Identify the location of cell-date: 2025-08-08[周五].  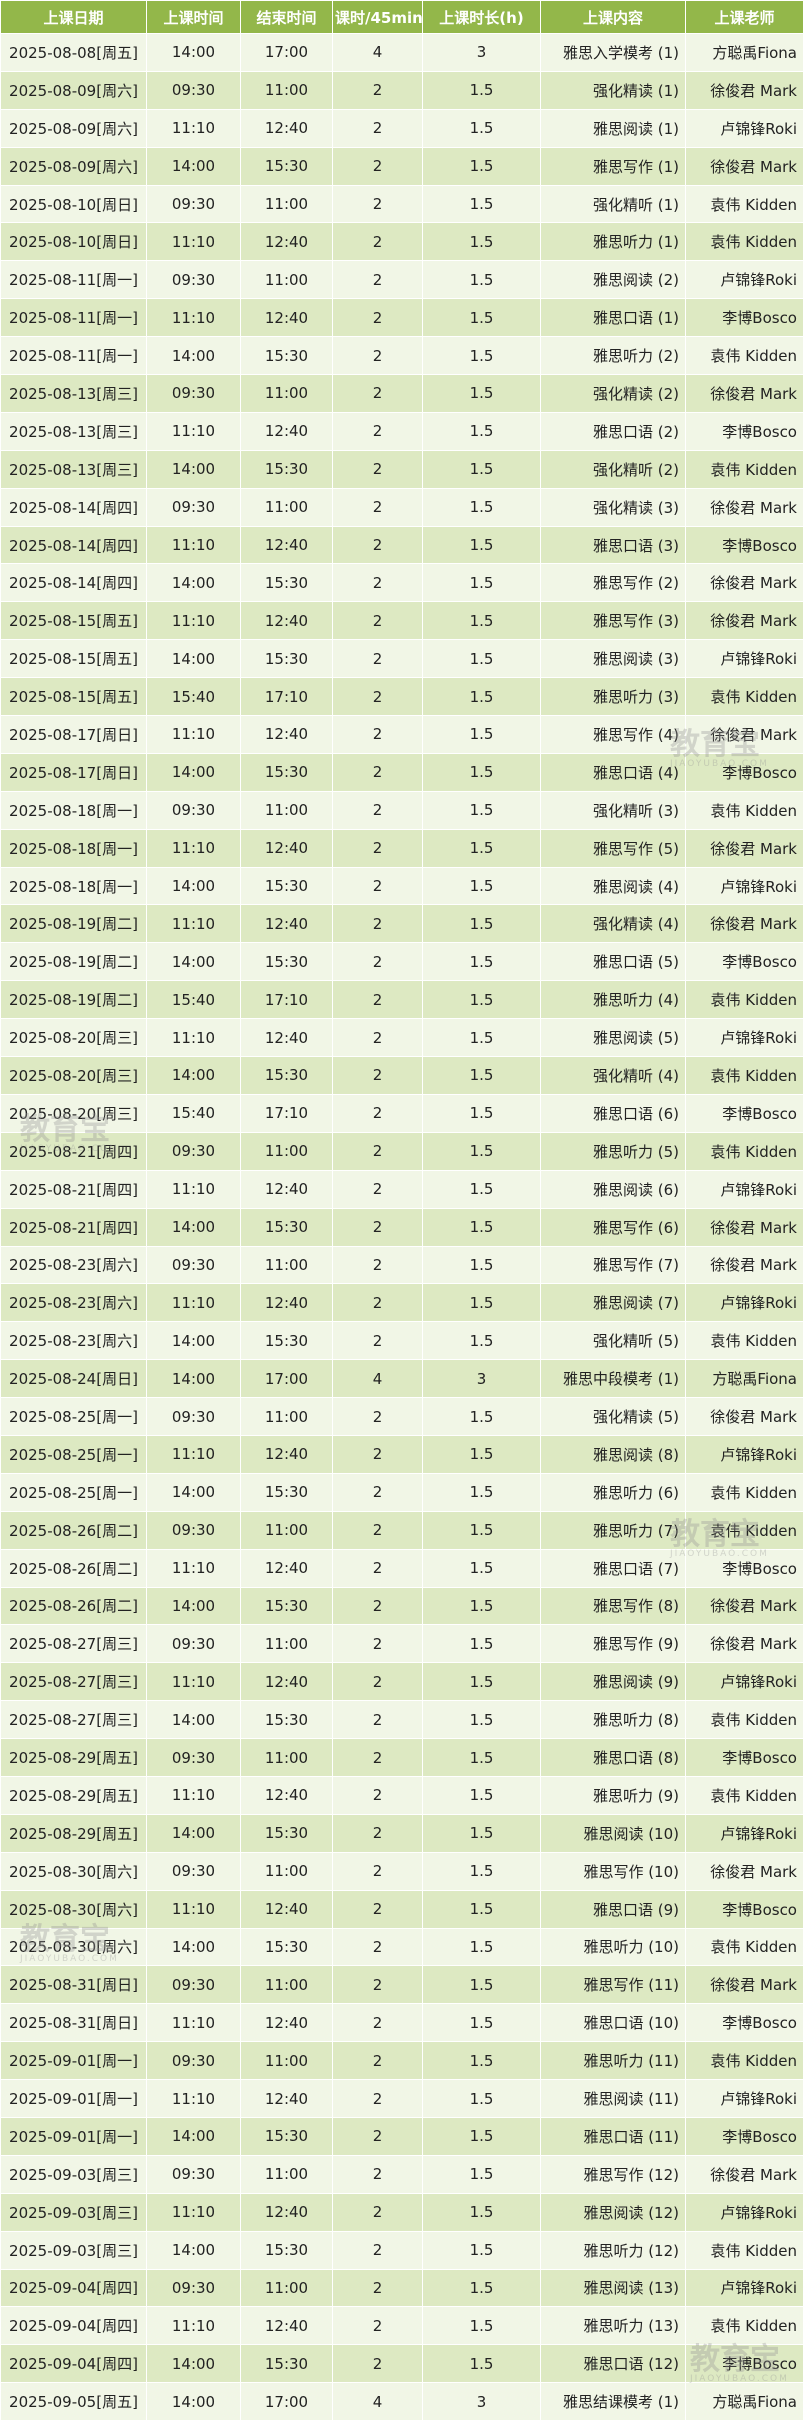
(73, 52).